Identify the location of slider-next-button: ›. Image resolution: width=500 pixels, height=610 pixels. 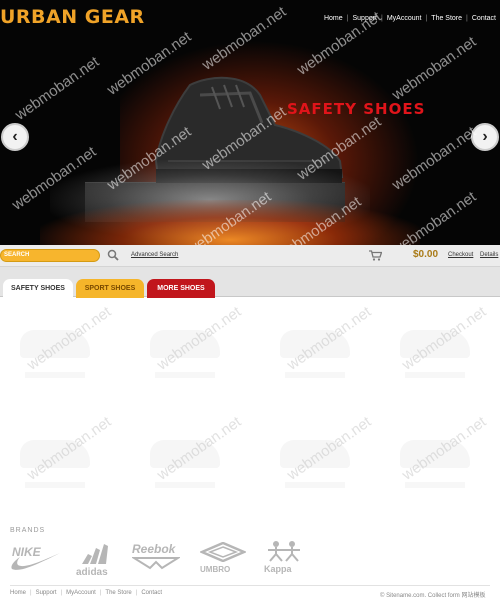
(485, 137).